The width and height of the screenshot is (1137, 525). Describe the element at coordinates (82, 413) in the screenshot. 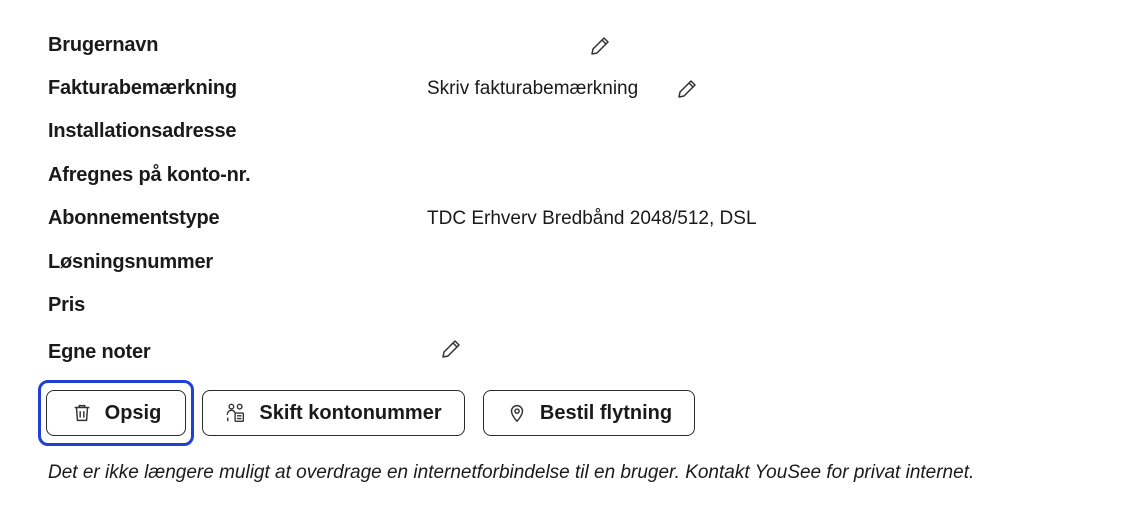

I see `trash-icon` at that location.